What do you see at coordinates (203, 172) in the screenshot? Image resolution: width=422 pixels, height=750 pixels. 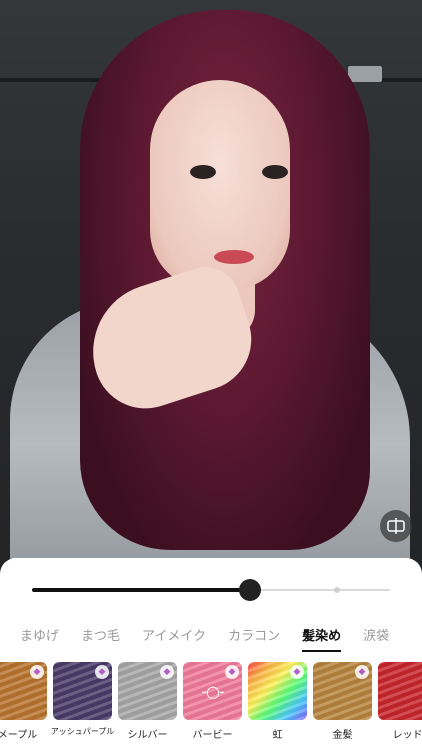 I see `left-eye` at bounding box center [203, 172].